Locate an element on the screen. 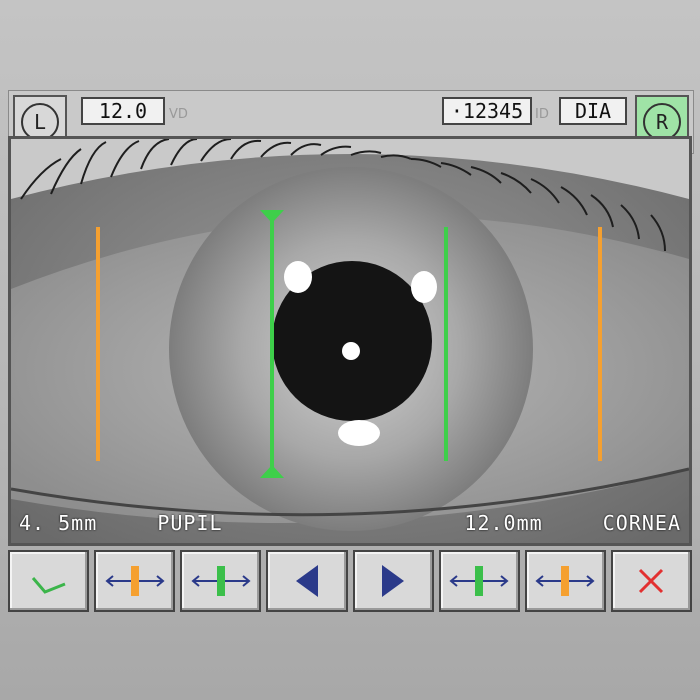  triangle-left-icon is located at coordinates (306, 581).